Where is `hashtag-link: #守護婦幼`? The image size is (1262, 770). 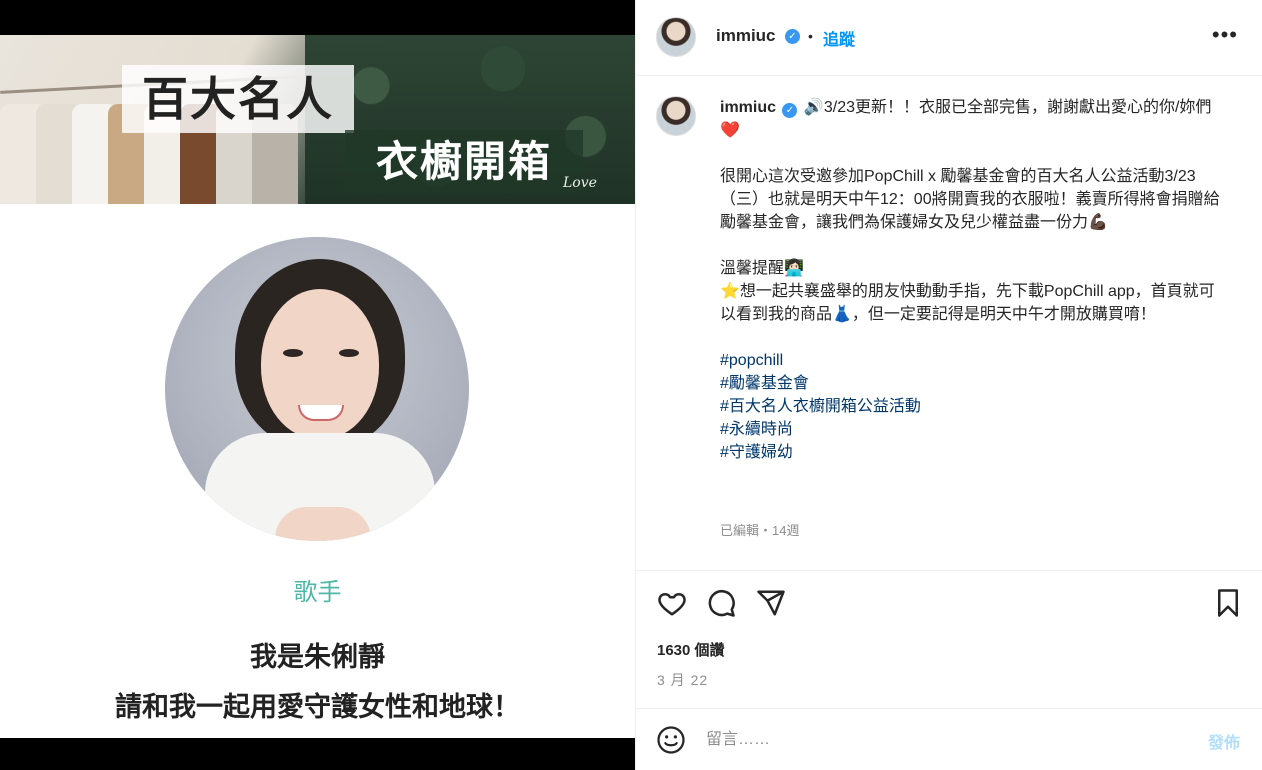
hashtag-link: #守護婦幼 is located at coordinates (975, 452).